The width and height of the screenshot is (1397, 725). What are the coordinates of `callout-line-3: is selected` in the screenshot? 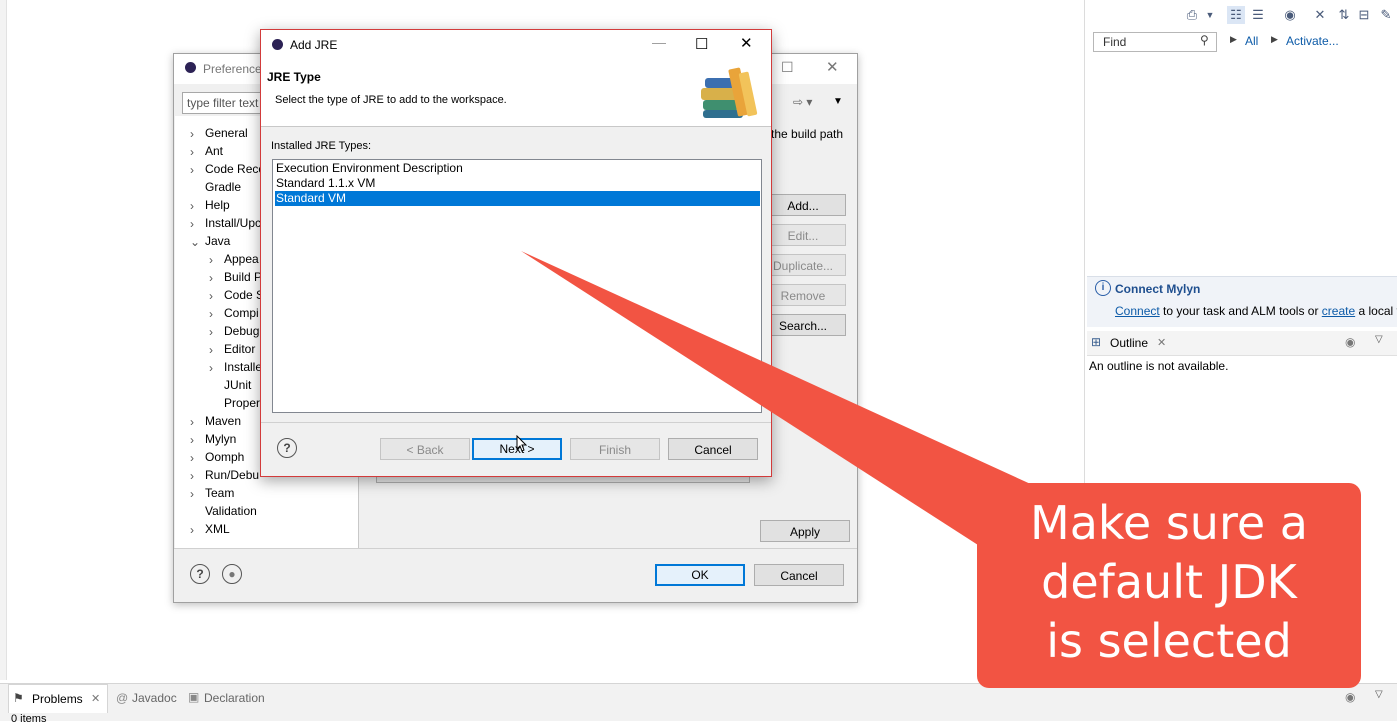 It's located at (1169, 641).